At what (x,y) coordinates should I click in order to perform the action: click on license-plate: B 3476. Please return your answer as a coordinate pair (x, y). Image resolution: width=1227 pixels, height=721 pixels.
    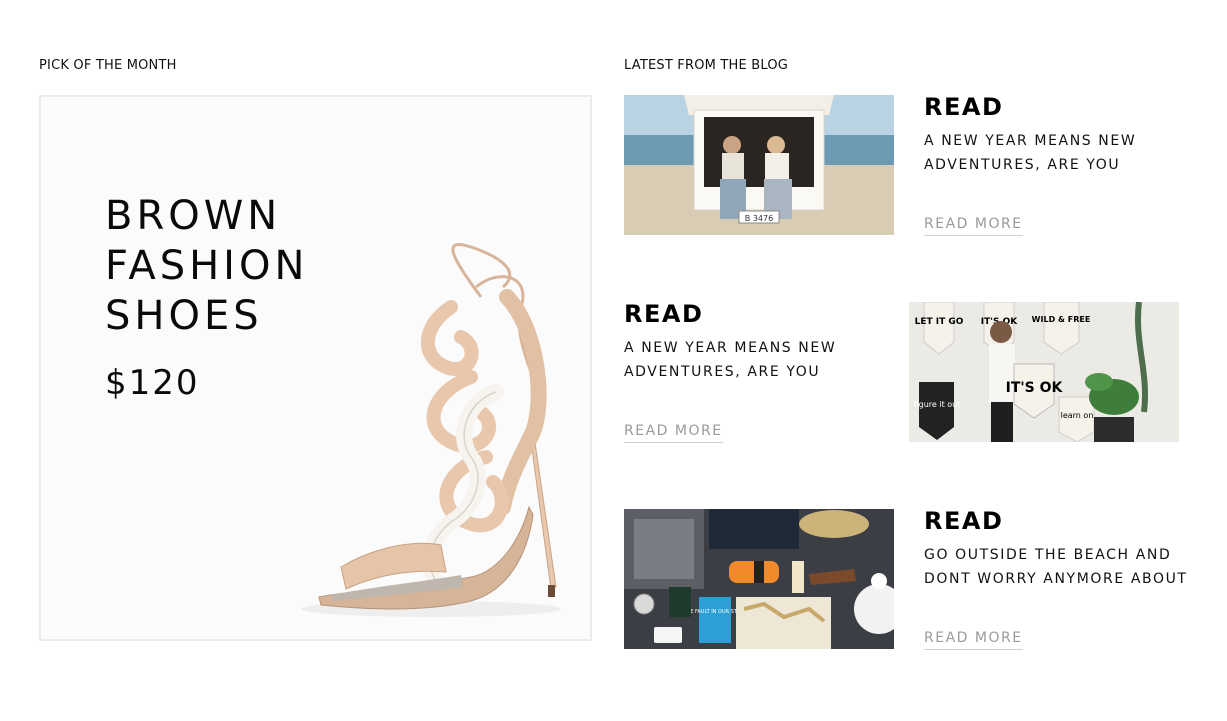
    Looking at the image, I should click on (759, 218).